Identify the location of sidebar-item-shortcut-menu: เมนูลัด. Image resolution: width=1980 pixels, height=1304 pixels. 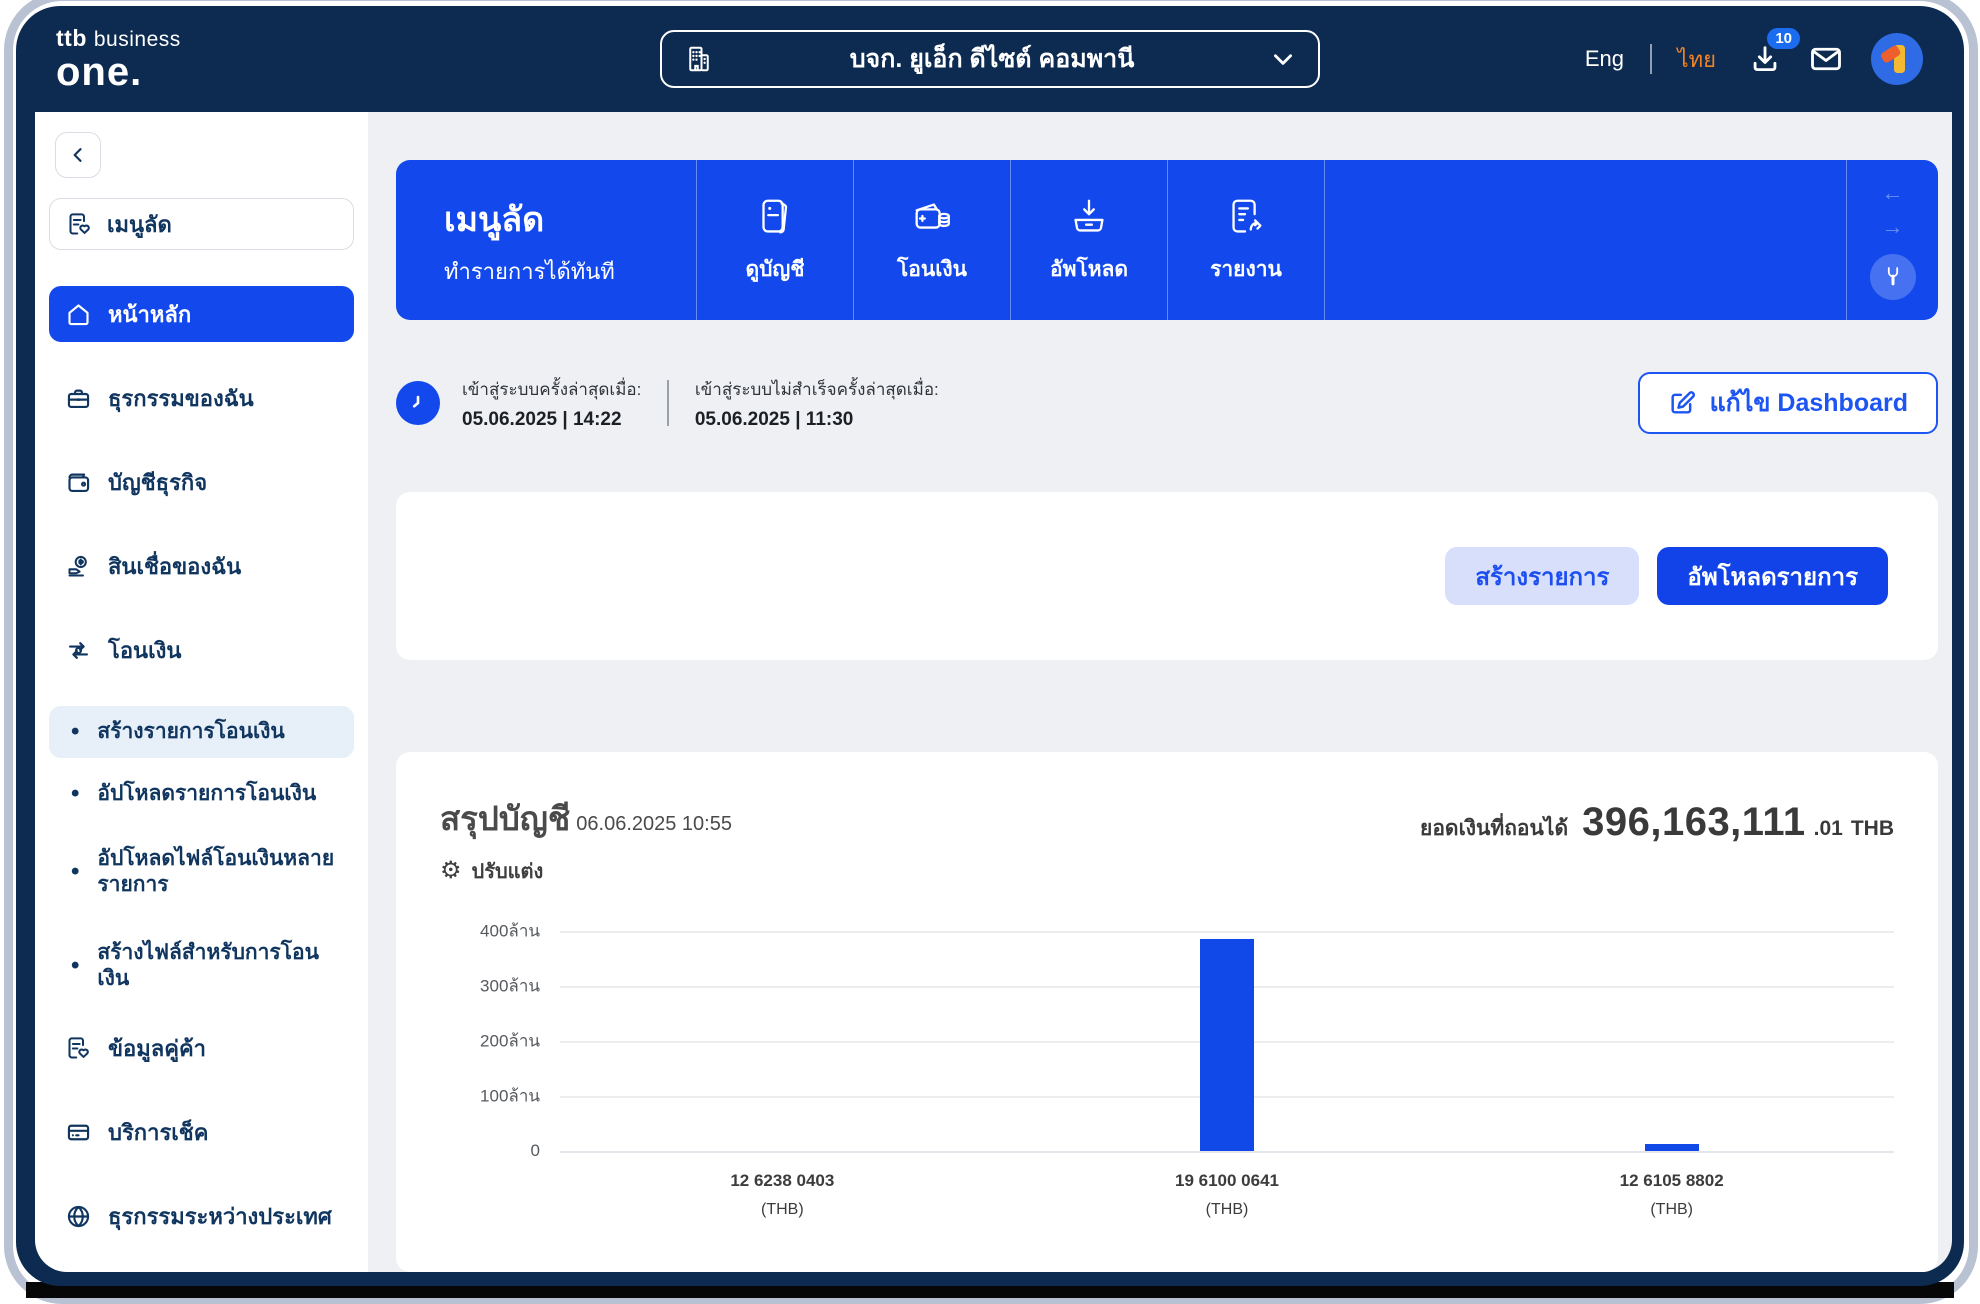
(201, 224).